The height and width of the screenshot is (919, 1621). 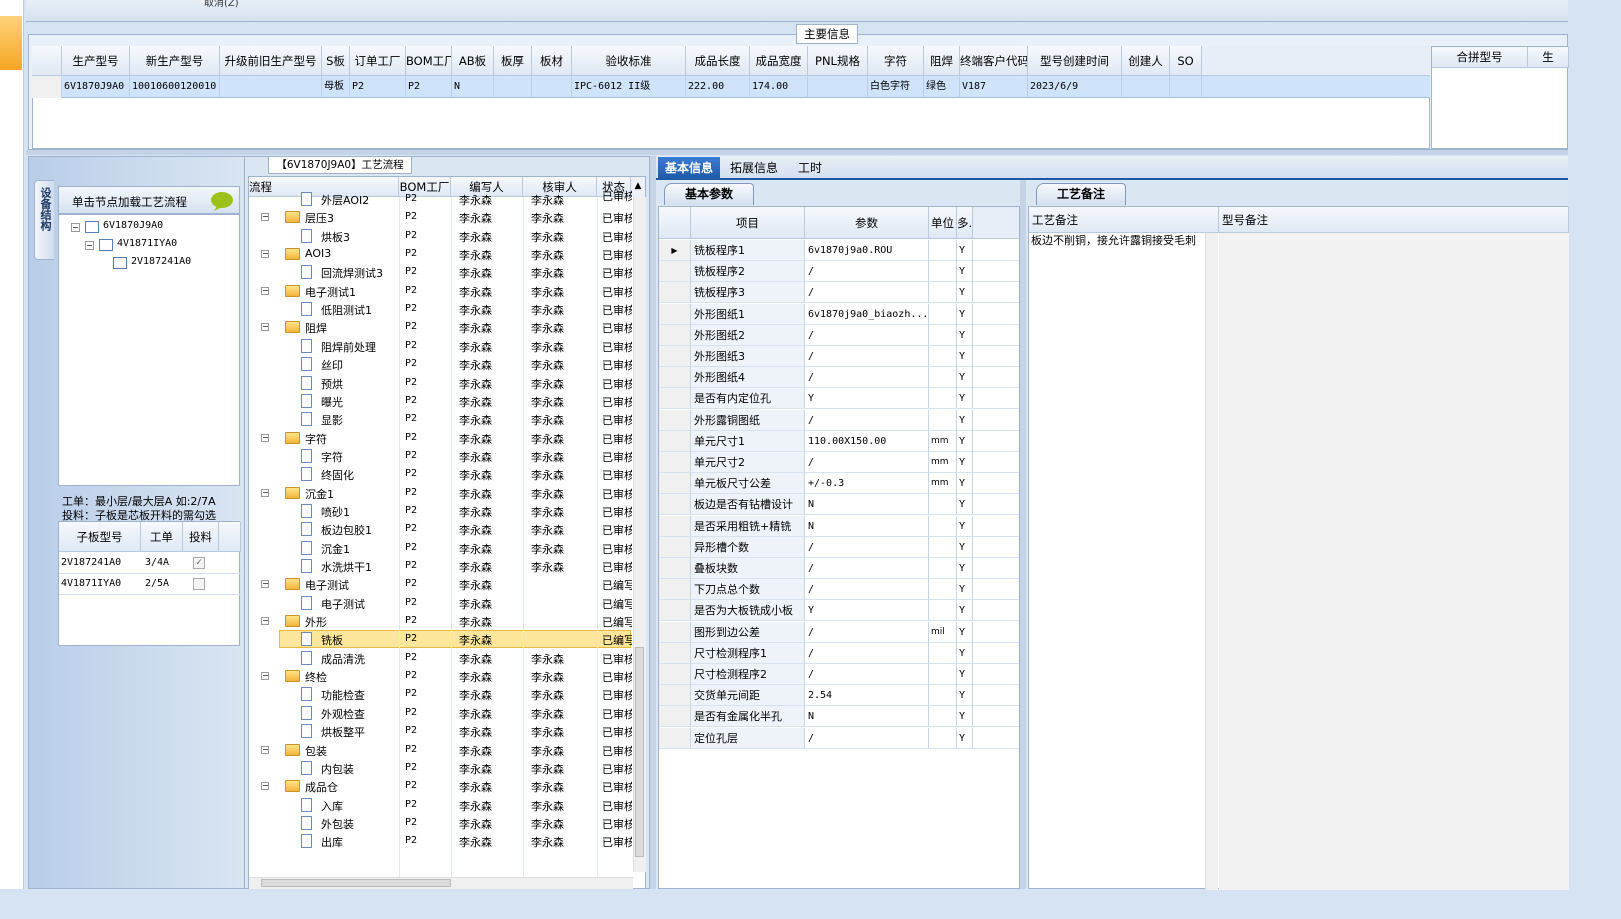 What do you see at coordinates (332, 806) in the screenshot?
I see `process-step-name: 入库` at bounding box center [332, 806].